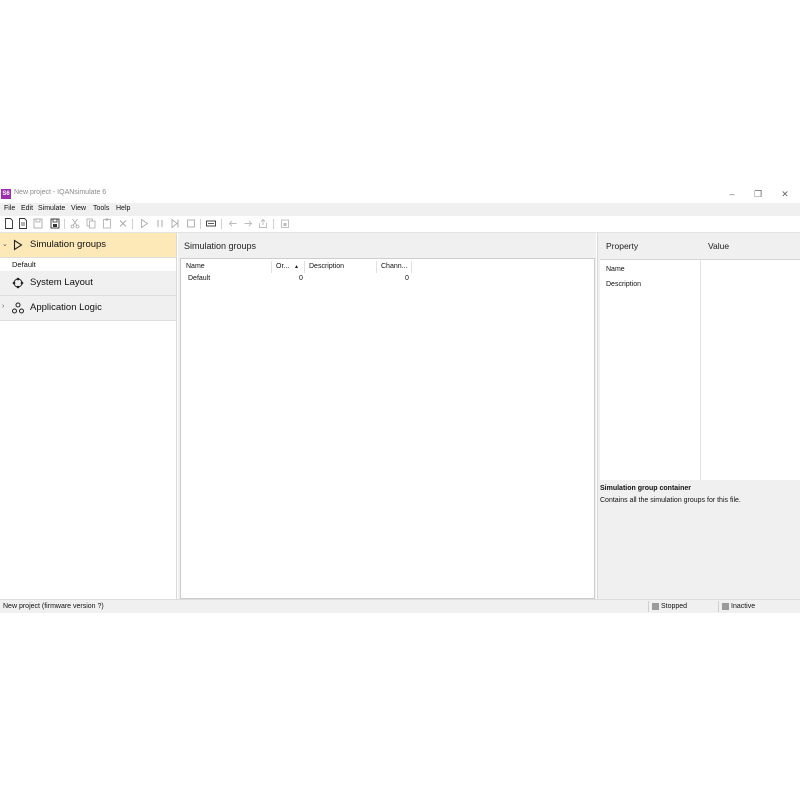 The height and width of the screenshot is (800, 800). Describe the element at coordinates (725, 606) in the screenshot. I see `connection-indicator` at that location.